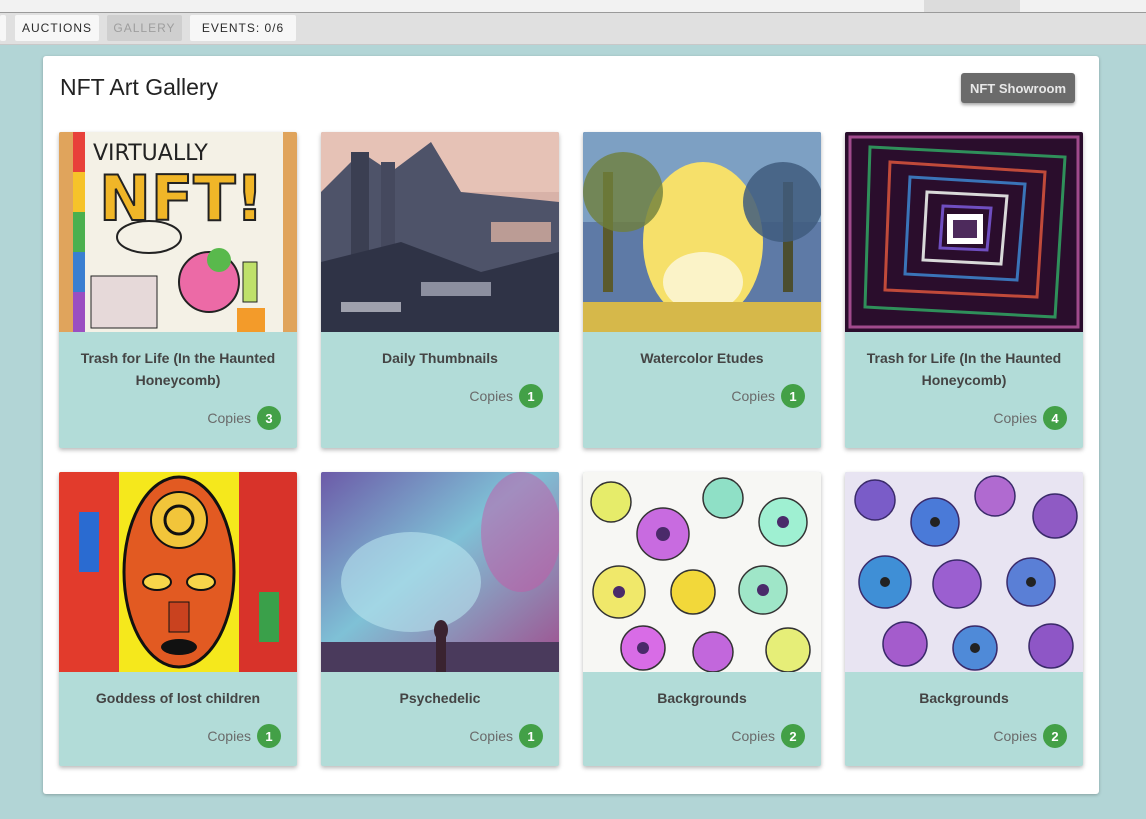  Describe the element at coordinates (269, 418) in the screenshot. I see `copies-count-badge: 3` at that location.